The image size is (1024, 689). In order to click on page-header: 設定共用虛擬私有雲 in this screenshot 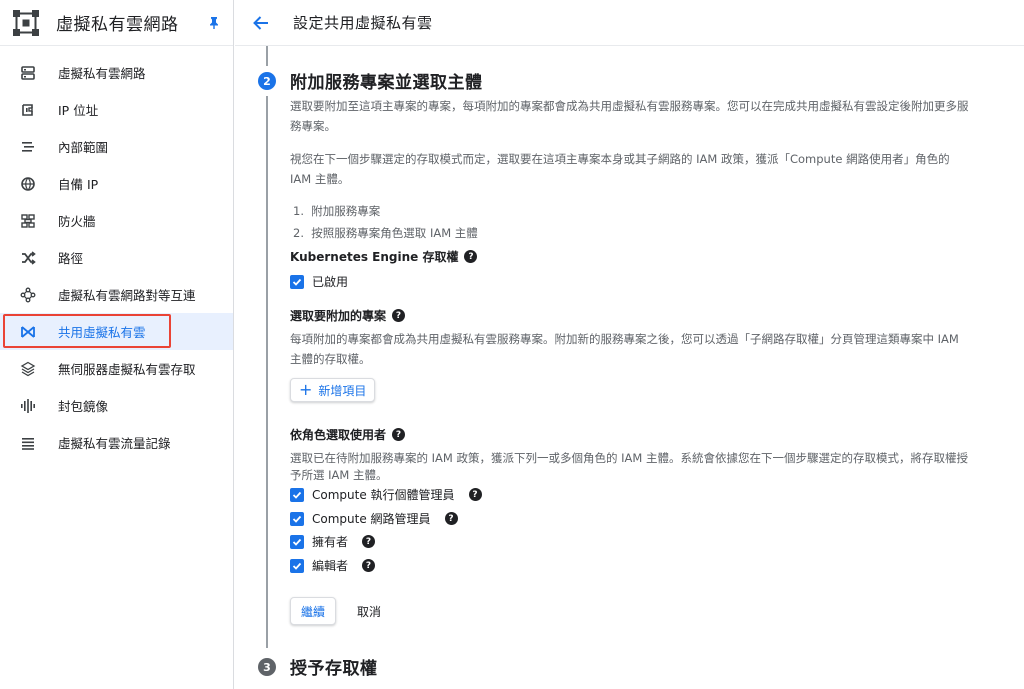, I will do `click(629, 23)`.